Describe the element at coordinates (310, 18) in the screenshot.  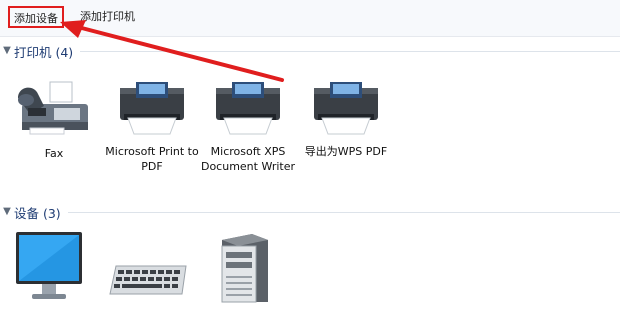
I see `command-bar: 添加设备 添加打印机` at that location.